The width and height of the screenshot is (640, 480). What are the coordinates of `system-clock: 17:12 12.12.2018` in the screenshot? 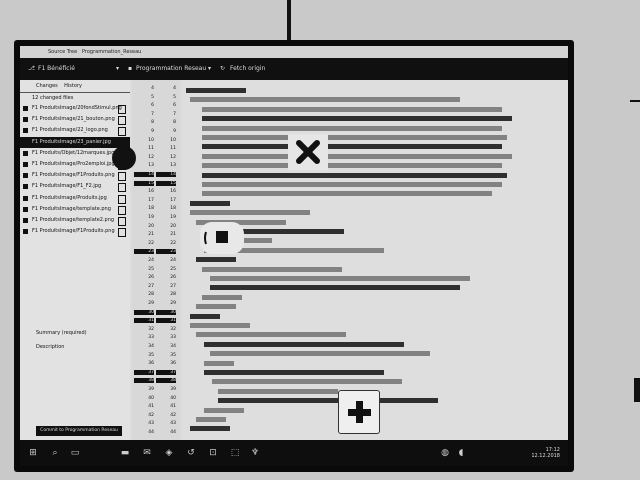 It's located at (545, 453).